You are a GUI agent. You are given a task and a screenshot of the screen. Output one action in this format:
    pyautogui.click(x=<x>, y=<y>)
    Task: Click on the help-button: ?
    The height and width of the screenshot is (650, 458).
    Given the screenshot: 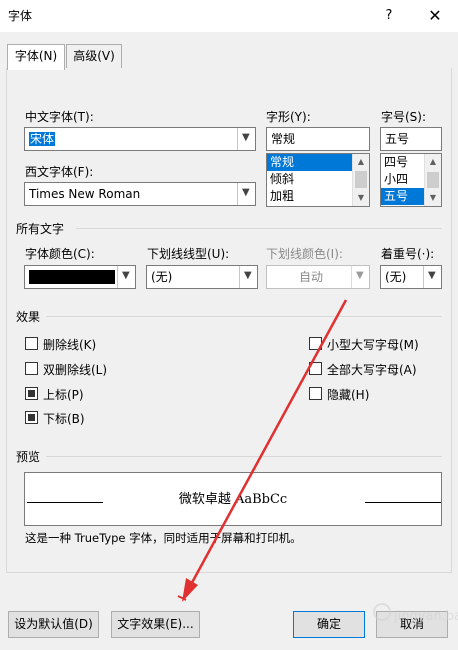 What is the action you would take?
    pyautogui.click(x=389, y=16)
    